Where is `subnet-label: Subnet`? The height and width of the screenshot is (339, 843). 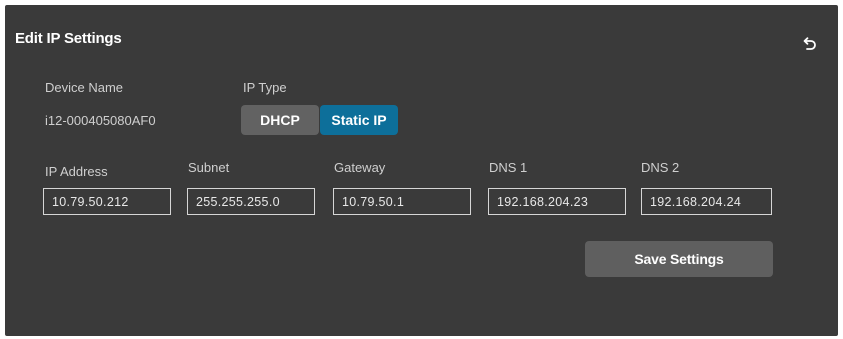
subnet-label: Subnet is located at coordinates (209, 167).